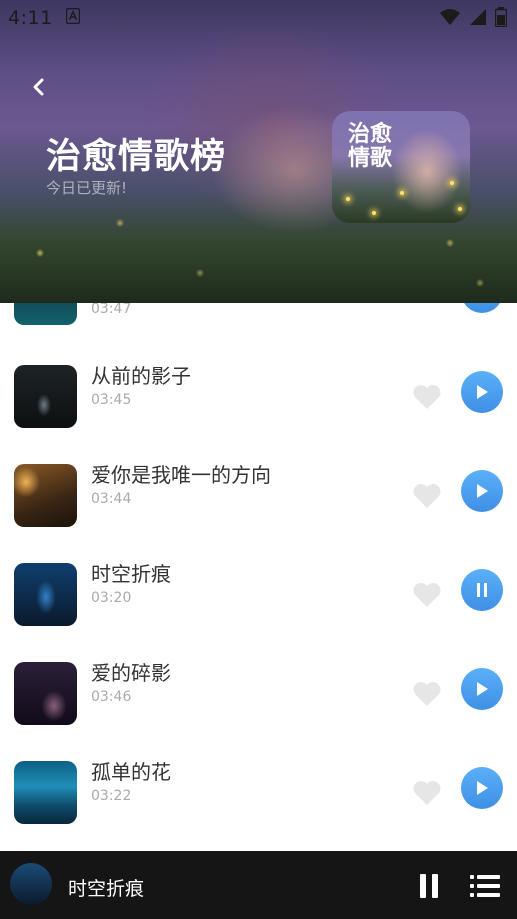 This screenshot has height=919, width=517. Describe the element at coordinates (370, 146) in the screenshot. I see `cover-title: 治愈情歌` at that location.